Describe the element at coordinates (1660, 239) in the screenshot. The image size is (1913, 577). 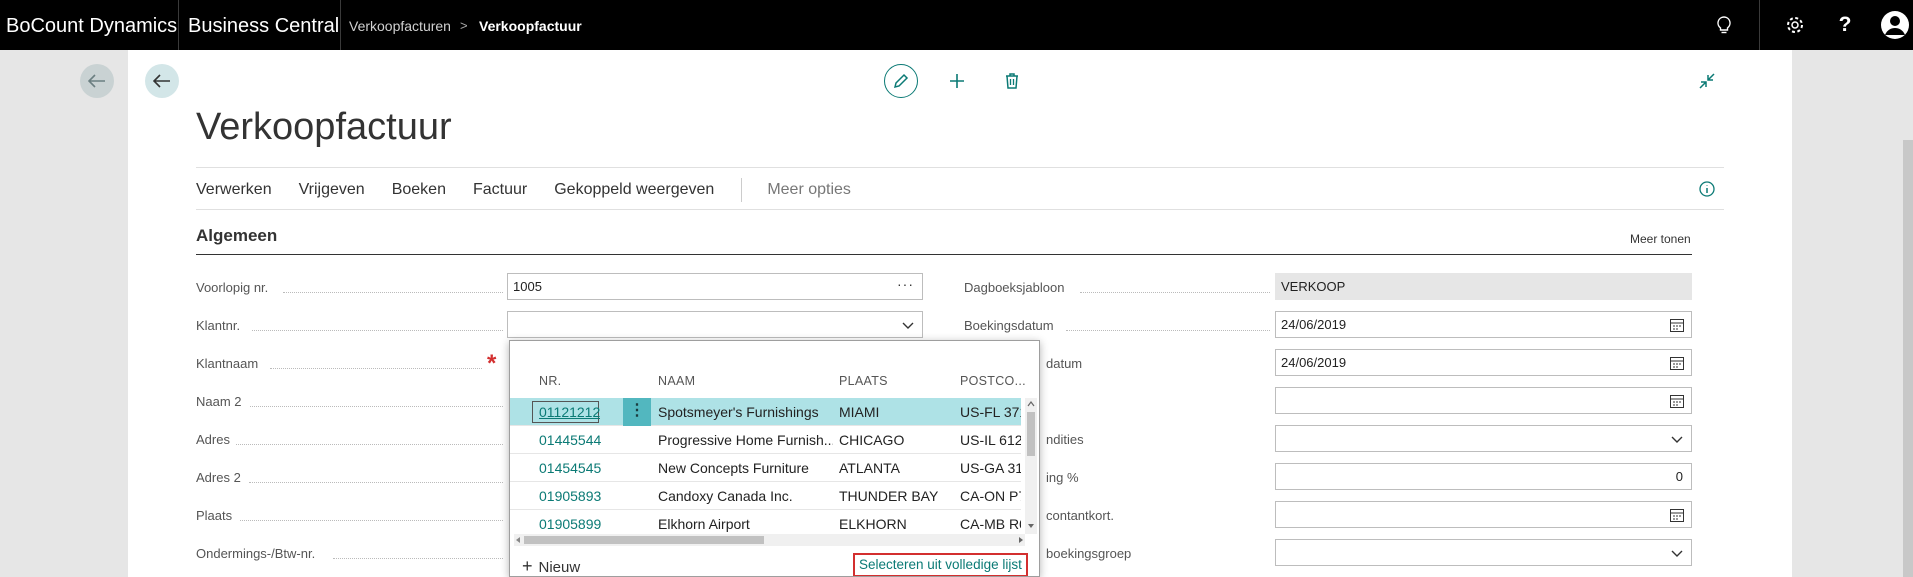
I see `show-more-link: Meer tonen` at that location.